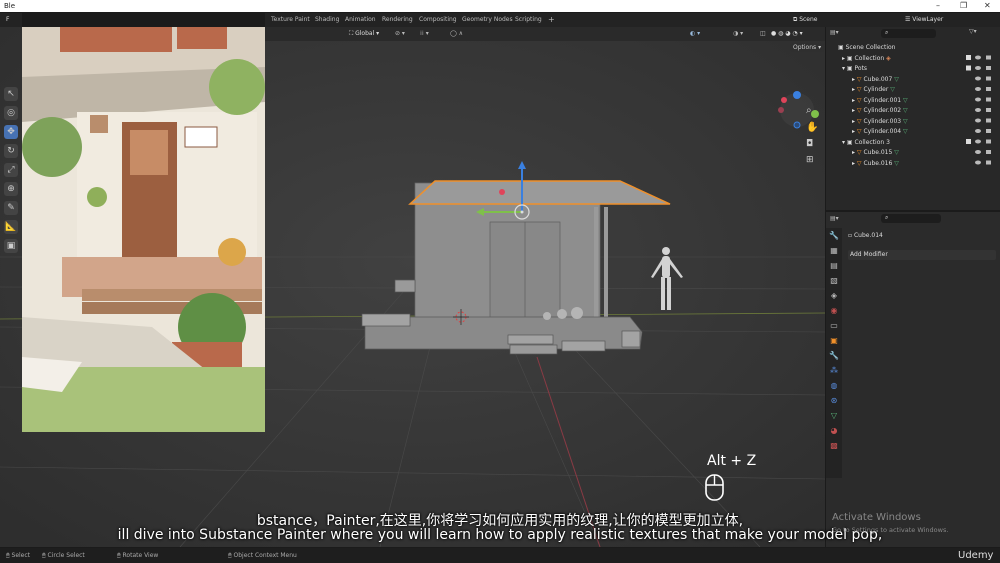 This screenshot has height=563, width=1000. What do you see at coordinates (714, 487) in the screenshot?
I see `mouse-icon` at bounding box center [714, 487].